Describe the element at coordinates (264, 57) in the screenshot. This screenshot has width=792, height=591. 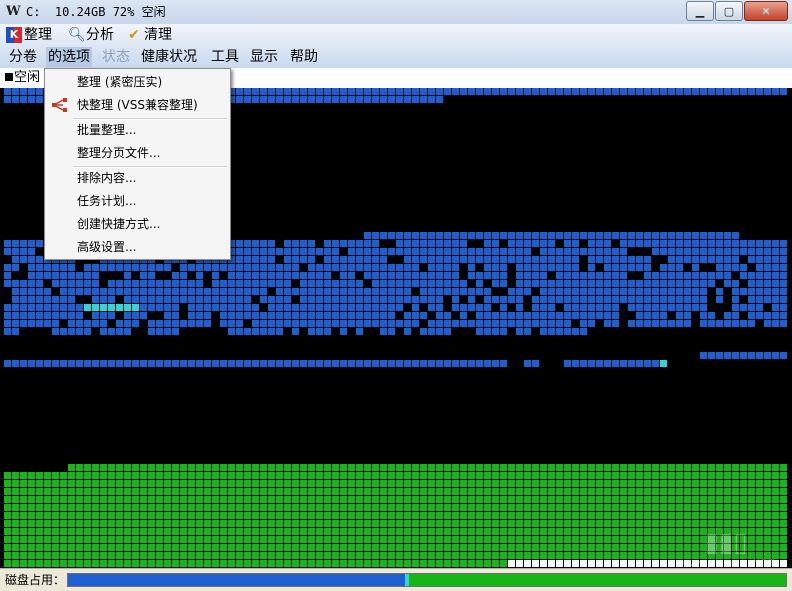
I see `menu-view: 显示` at that location.